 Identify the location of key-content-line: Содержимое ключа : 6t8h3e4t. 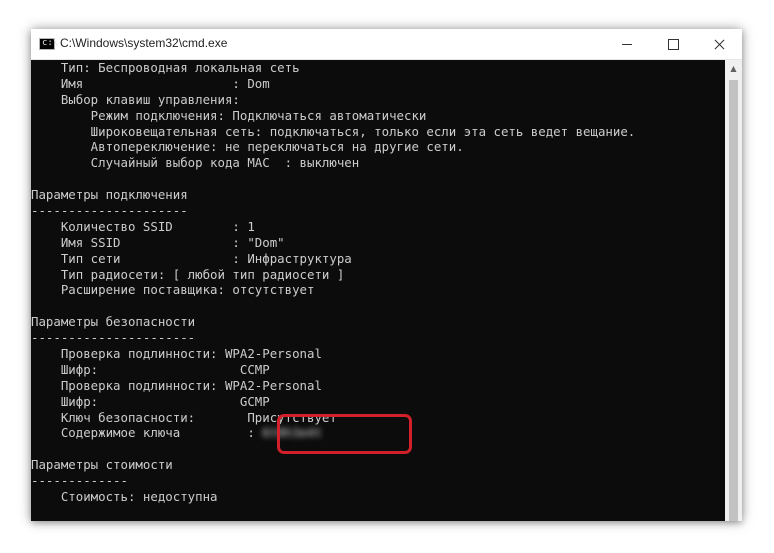
(378, 433).